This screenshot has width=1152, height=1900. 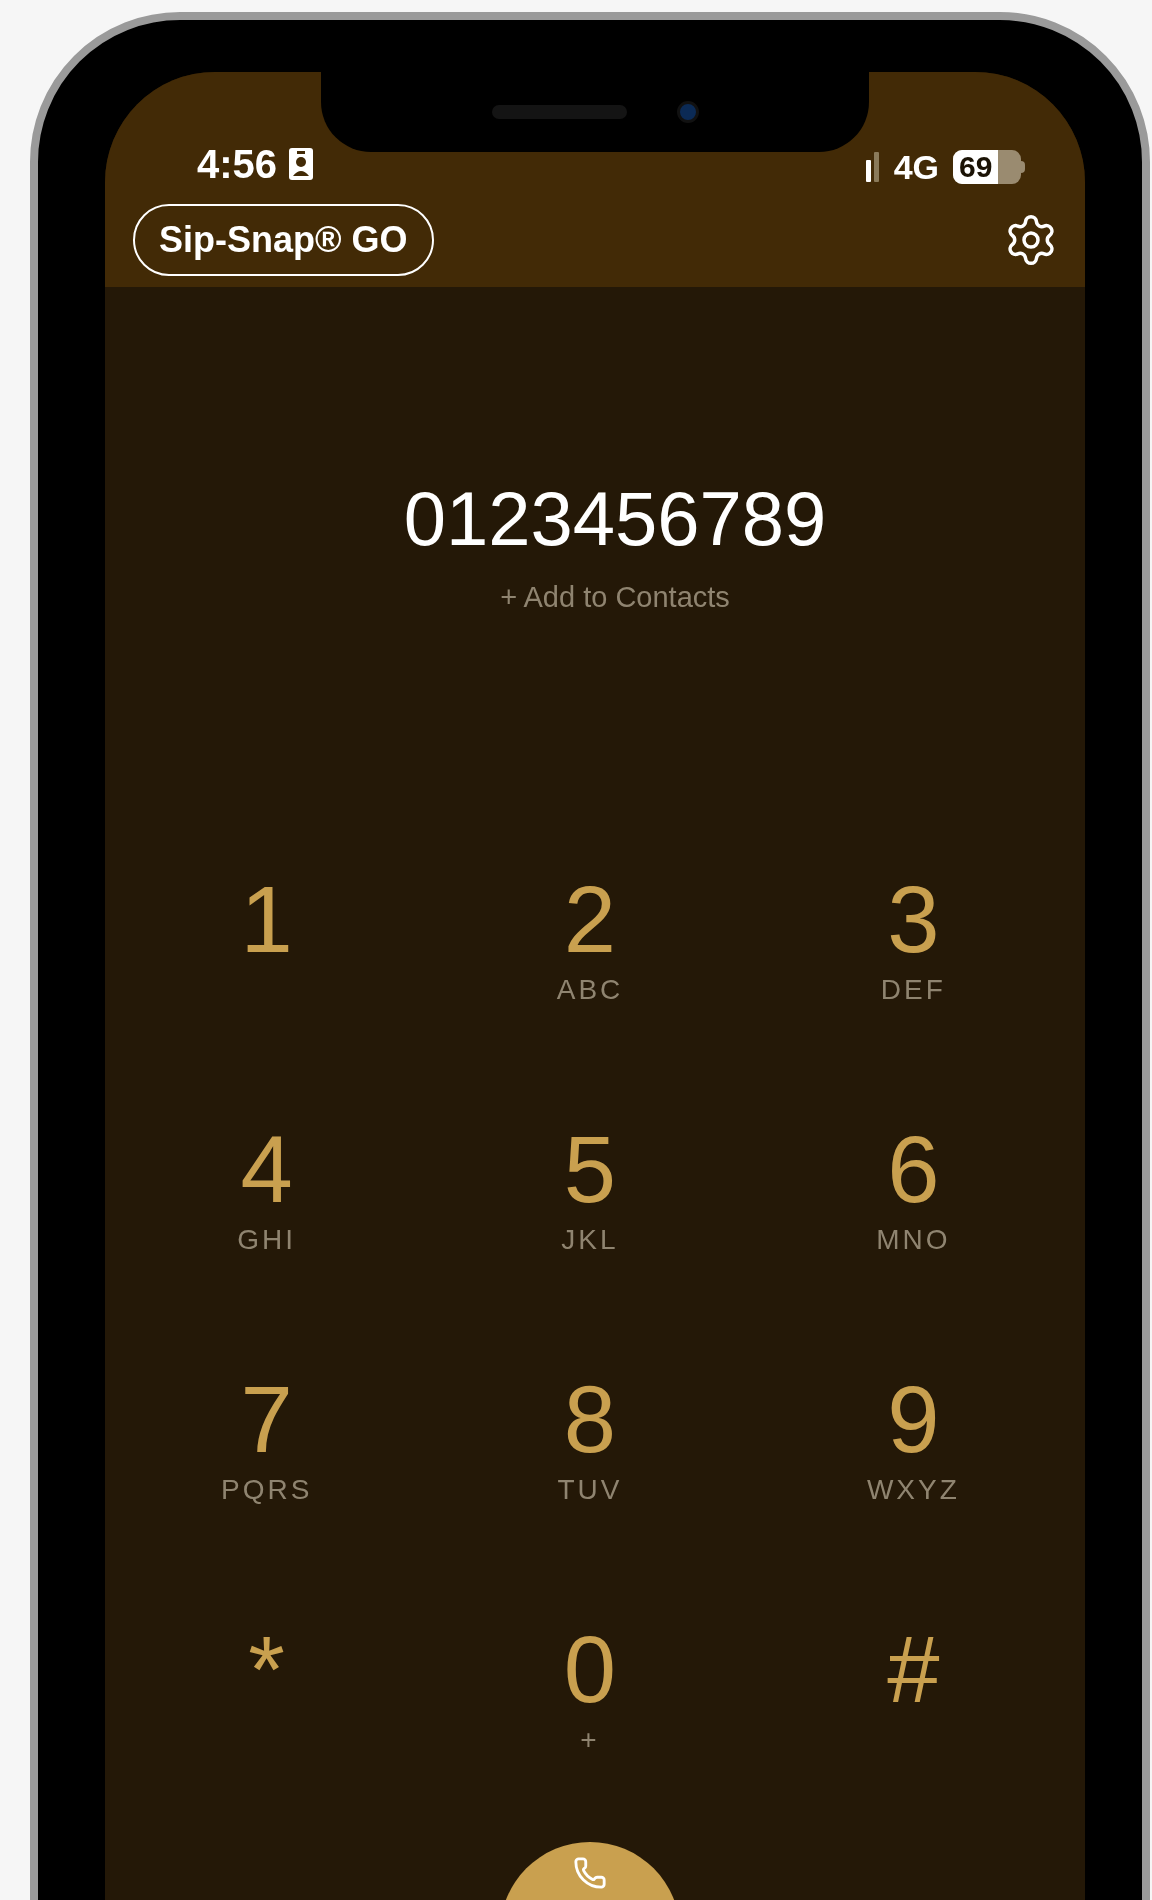 What do you see at coordinates (267, 1722) in the screenshot?
I see `dial-key: *` at bounding box center [267, 1722].